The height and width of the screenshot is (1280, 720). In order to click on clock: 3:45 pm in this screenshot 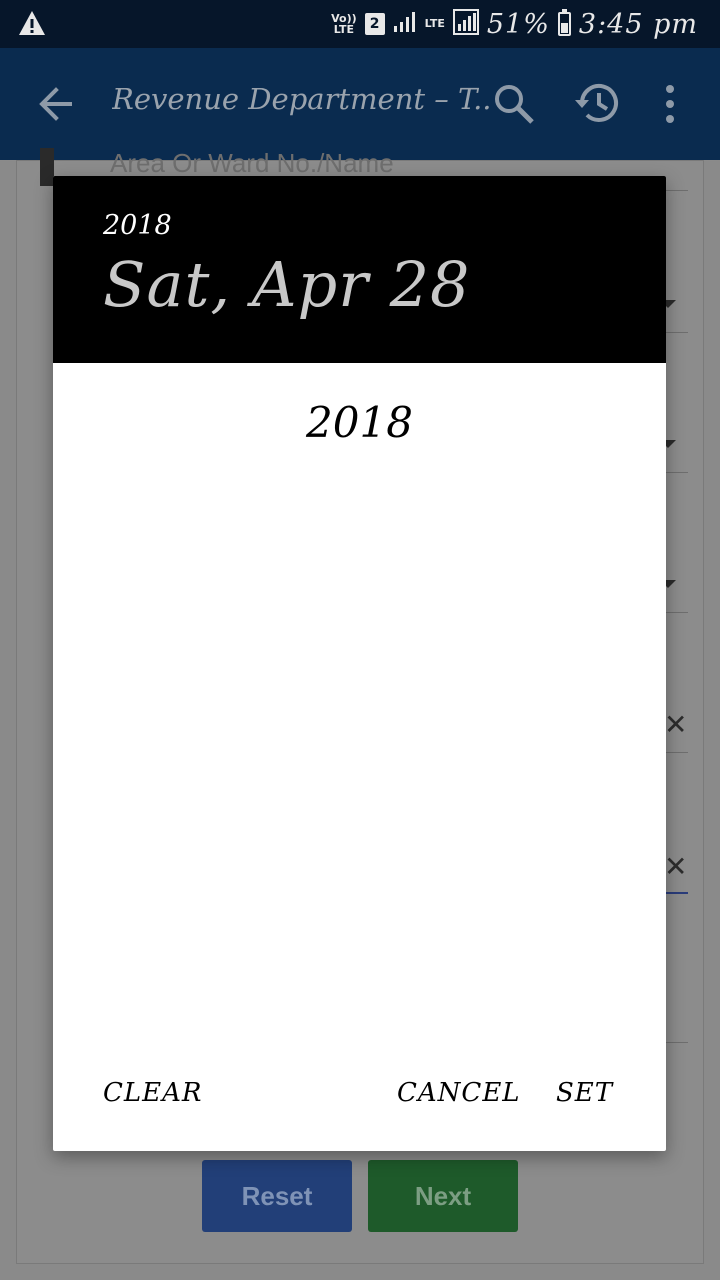, I will do `click(638, 24)`.